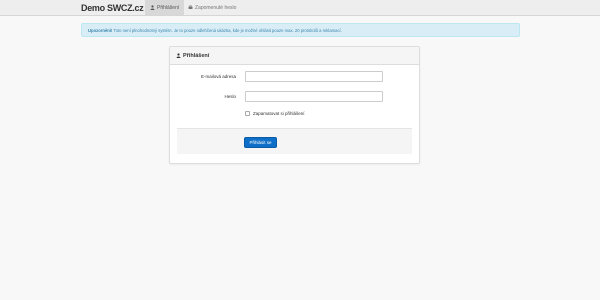  I want to click on email-field, so click(314, 76).